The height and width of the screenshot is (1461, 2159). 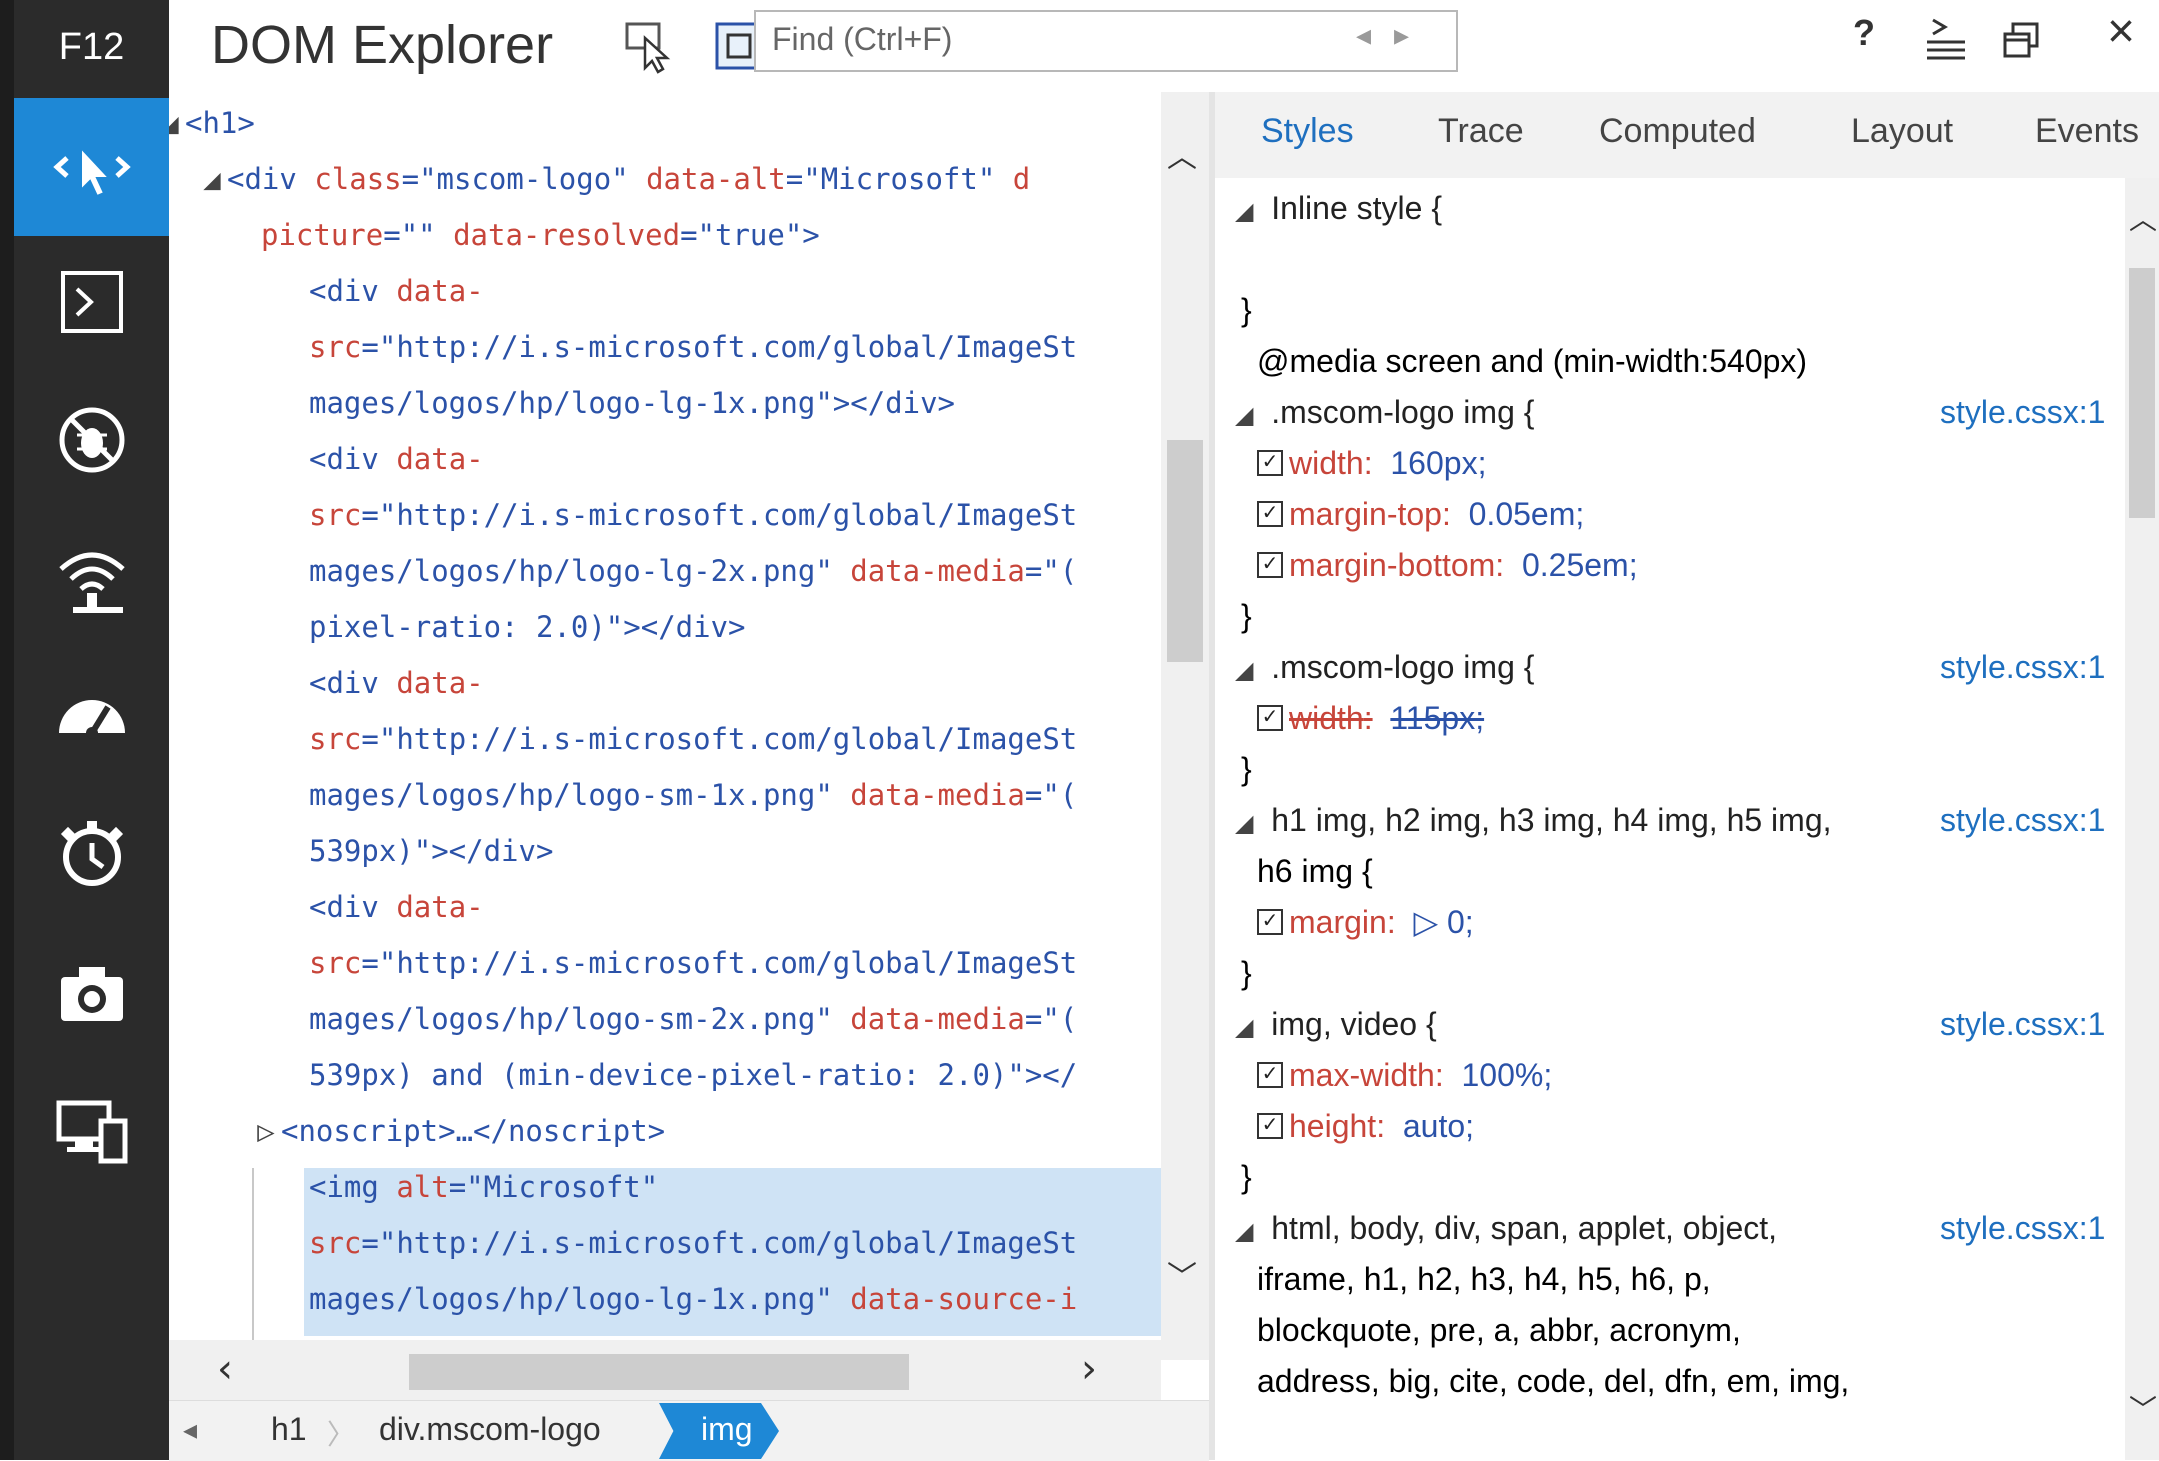 What do you see at coordinates (1527, 514) in the screenshot?
I see `property-value: 0.05em;` at bounding box center [1527, 514].